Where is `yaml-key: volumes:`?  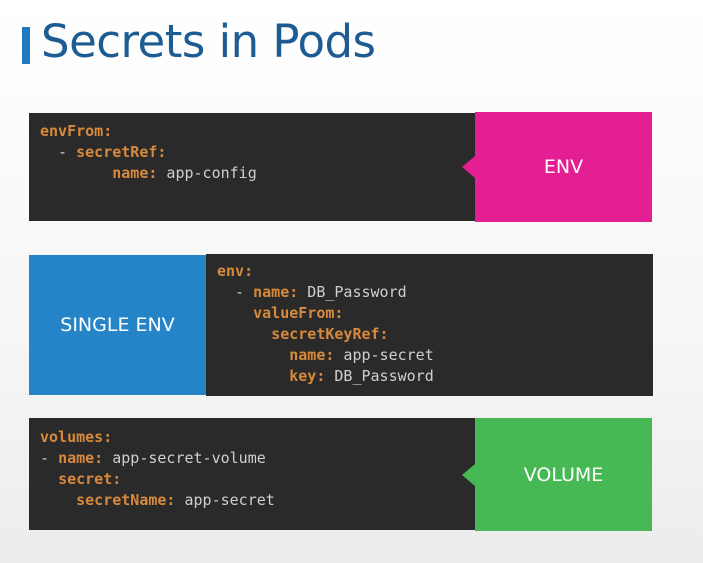 yaml-key: volumes: is located at coordinates (76, 437).